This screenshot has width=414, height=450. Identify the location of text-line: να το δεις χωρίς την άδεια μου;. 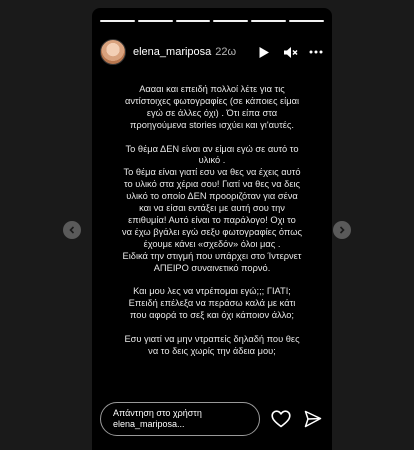
(212, 350).